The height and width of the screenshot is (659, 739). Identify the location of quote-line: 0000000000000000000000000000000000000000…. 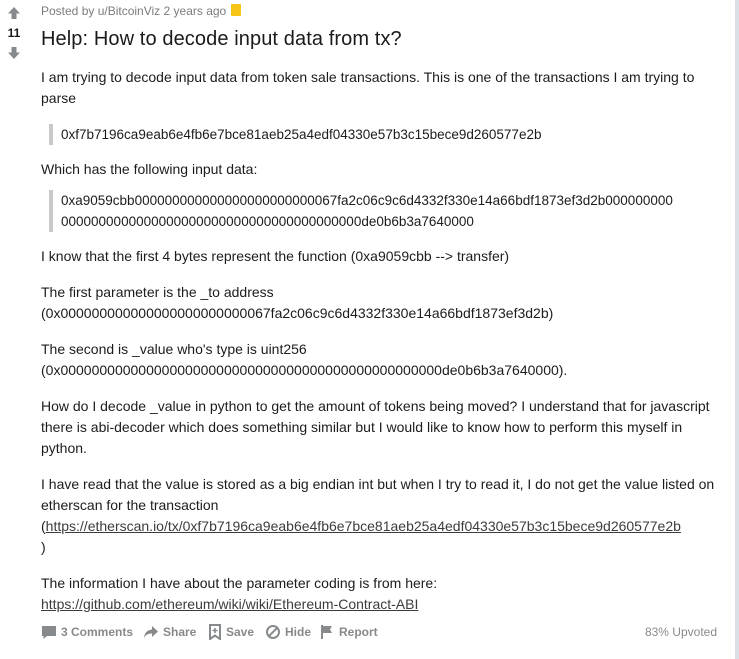
(267, 221).